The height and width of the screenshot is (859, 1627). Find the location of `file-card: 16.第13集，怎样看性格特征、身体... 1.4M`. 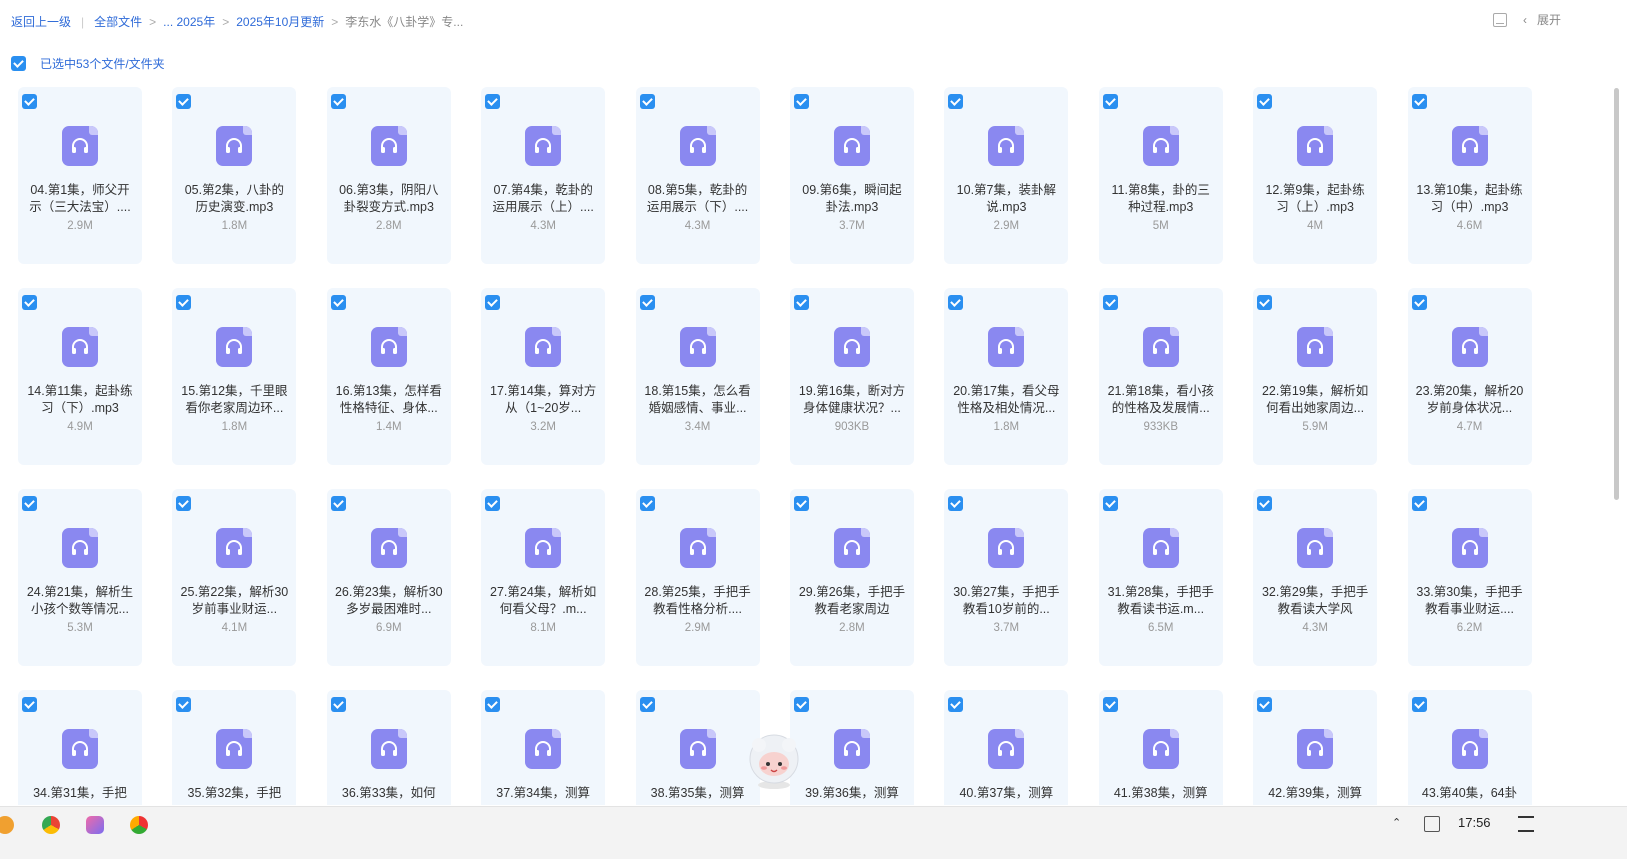

file-card: 16.第13集，怎样看性格特征、身体... 1.4M is located at coordinates (388, 376).